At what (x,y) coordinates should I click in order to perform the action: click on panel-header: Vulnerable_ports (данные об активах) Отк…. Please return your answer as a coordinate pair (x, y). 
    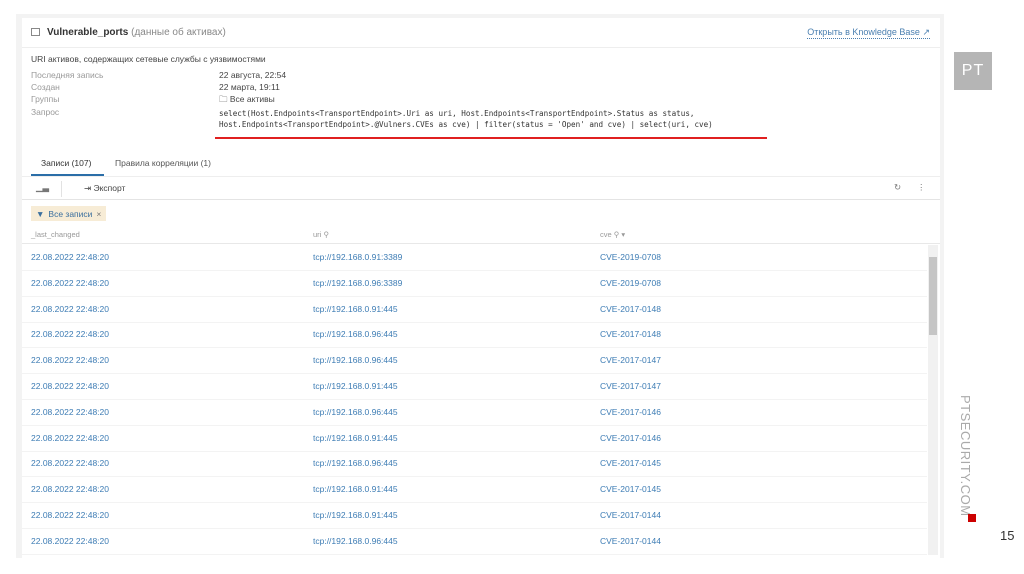
    Looking at the image, I should click on (481, 33).